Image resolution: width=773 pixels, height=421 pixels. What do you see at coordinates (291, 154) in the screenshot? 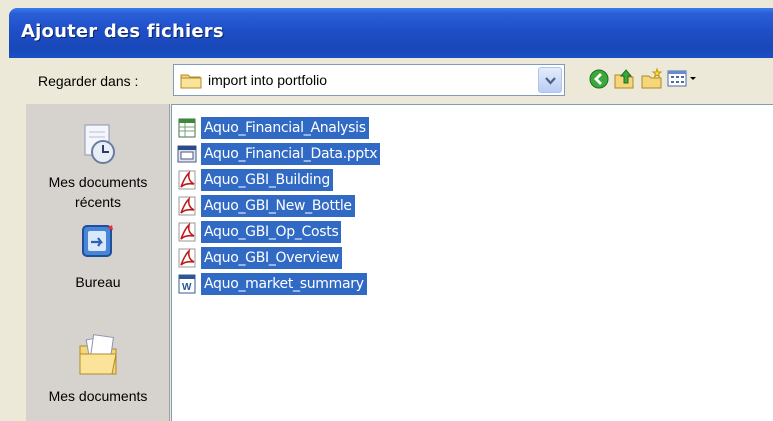
I see `file-name: Aquo_Financial_Data.pptx` at bounding box center [291, 154].